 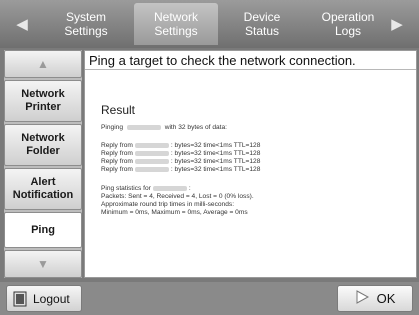 I want to click on sidebar-item-label: Network Printer, so click(x=43, y=100).